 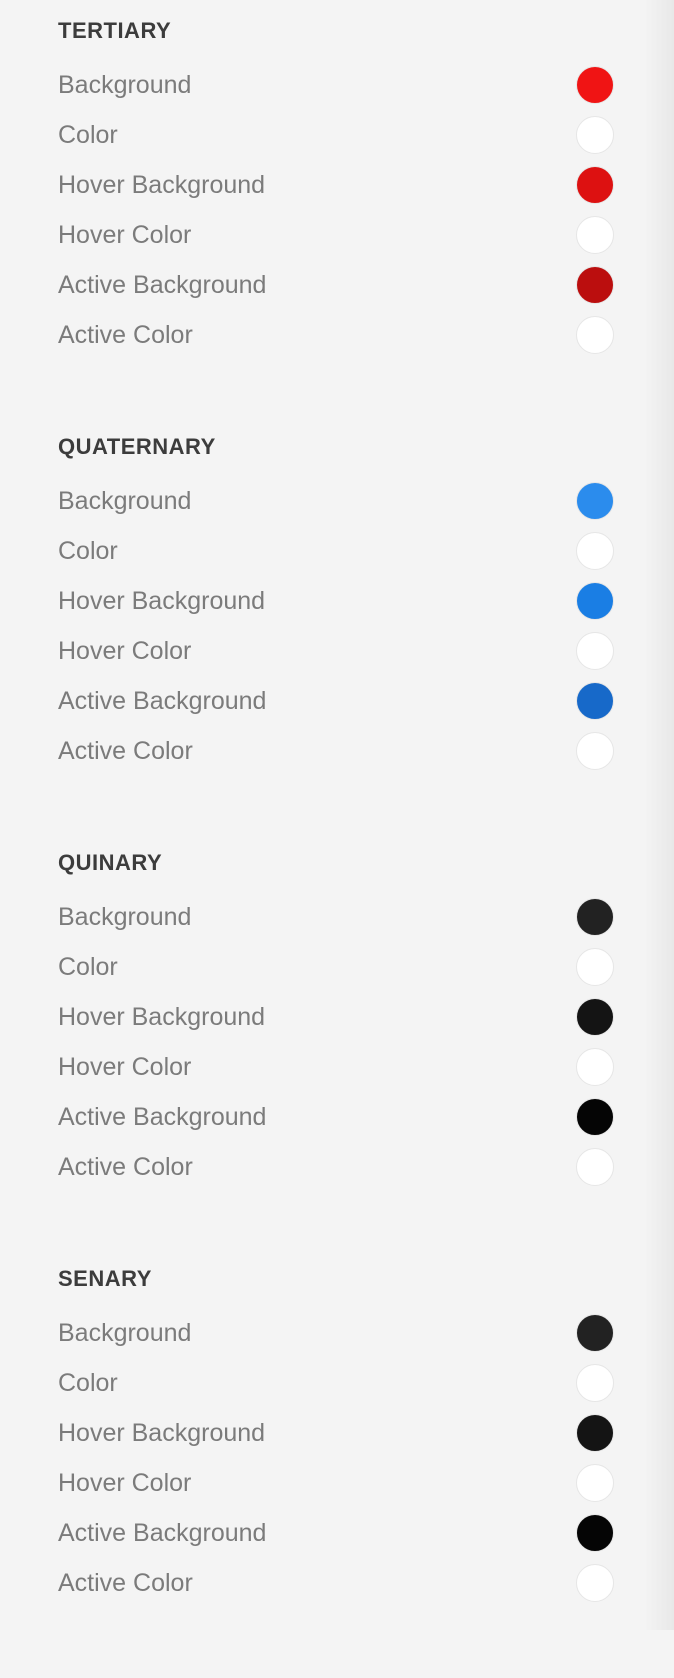 What do you see at coordinates (659, 815) in the screenshot?
I see `panel-edge-shadow` at bounding box center [659, 815].